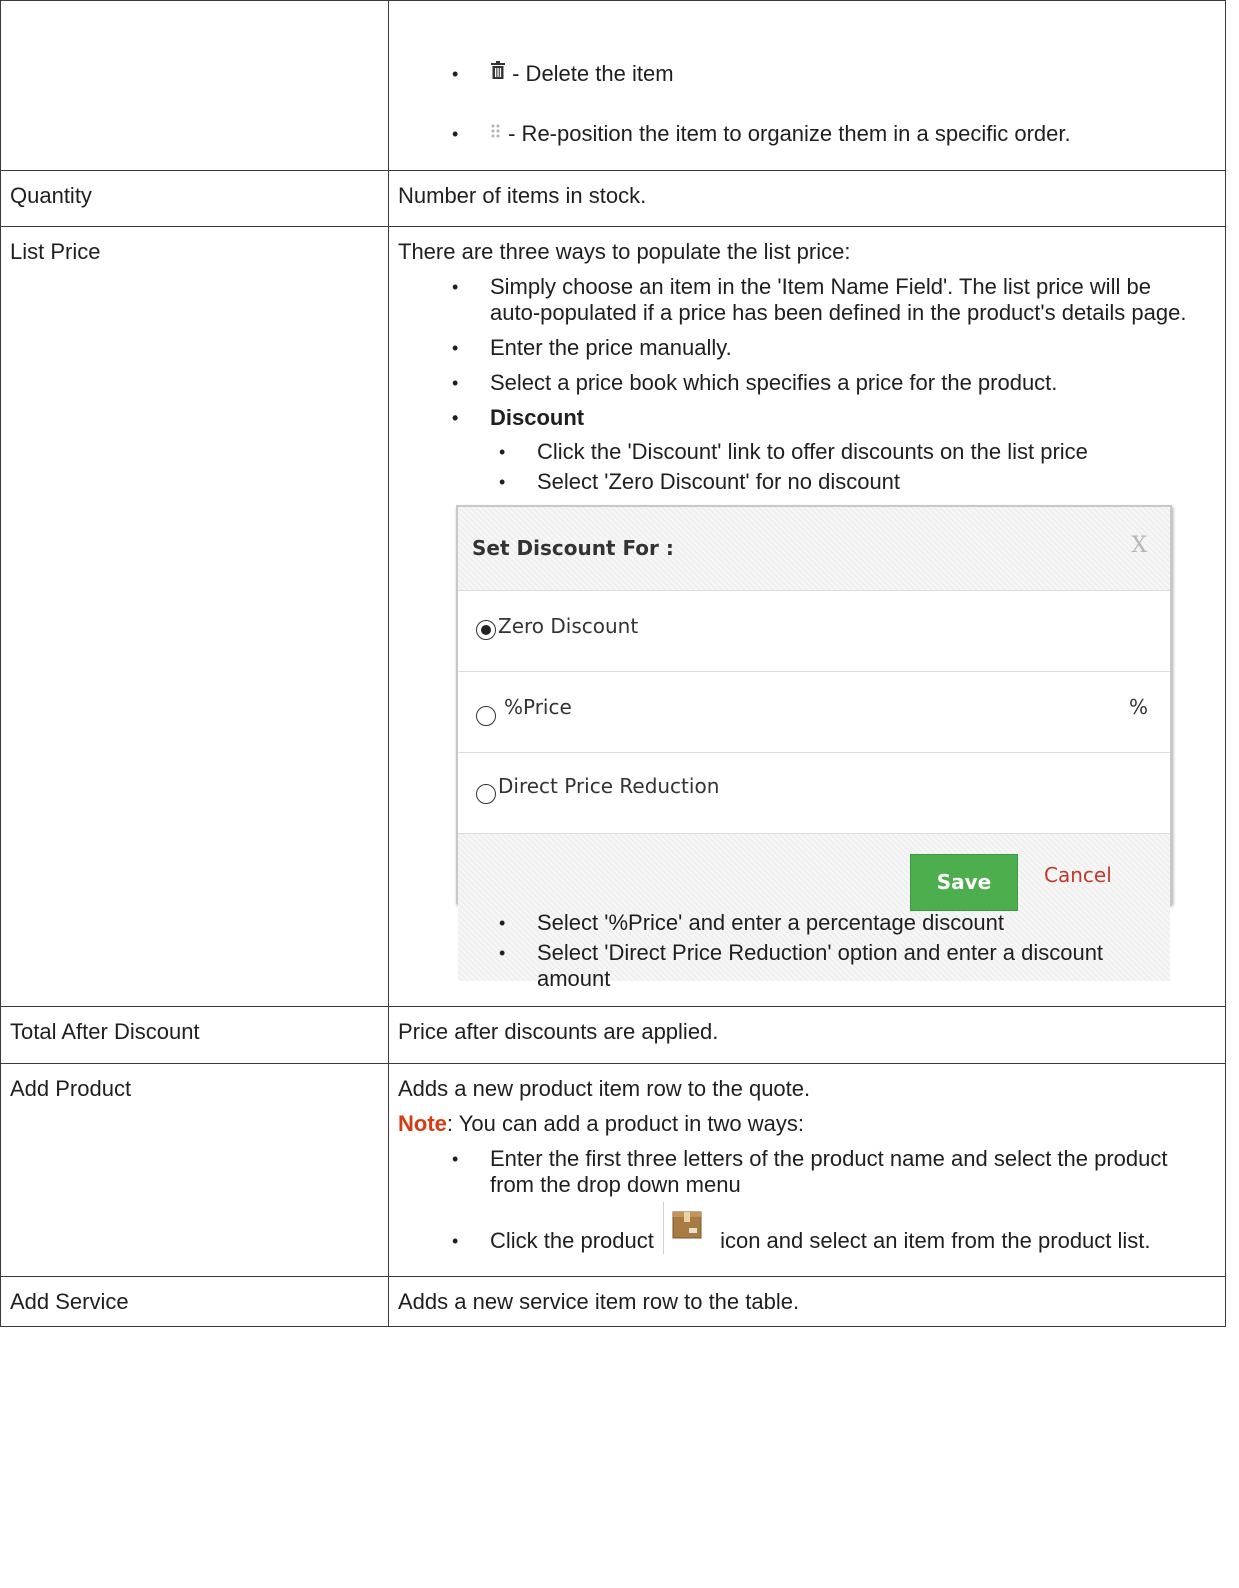  What do you see at coordinates (1139, 546) in the screenshot?
I see `close-icon: X` at bounding box center [1139, 546].